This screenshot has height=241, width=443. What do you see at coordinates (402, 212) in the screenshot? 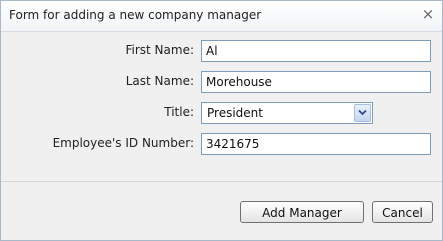
I see `cancel-button: Cancel` at bounding box center [402, 212].